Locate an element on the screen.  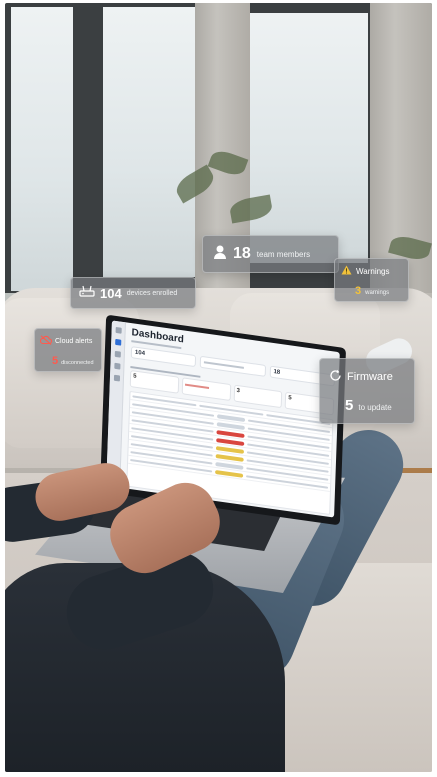
screen-kpi is located at coordinates (233, 366).